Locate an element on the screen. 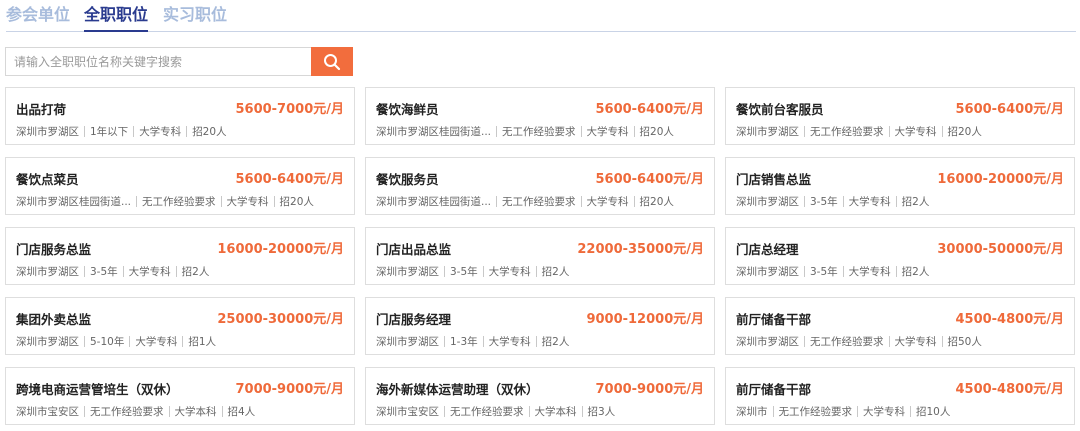 This screenshot has width=1080, height=431. job-card: 餐饮前台客服员 5600-6400元/月深圳市罗湖区 无工作经验要求 大学专科 招20人 is located at coordinates (900, 116).